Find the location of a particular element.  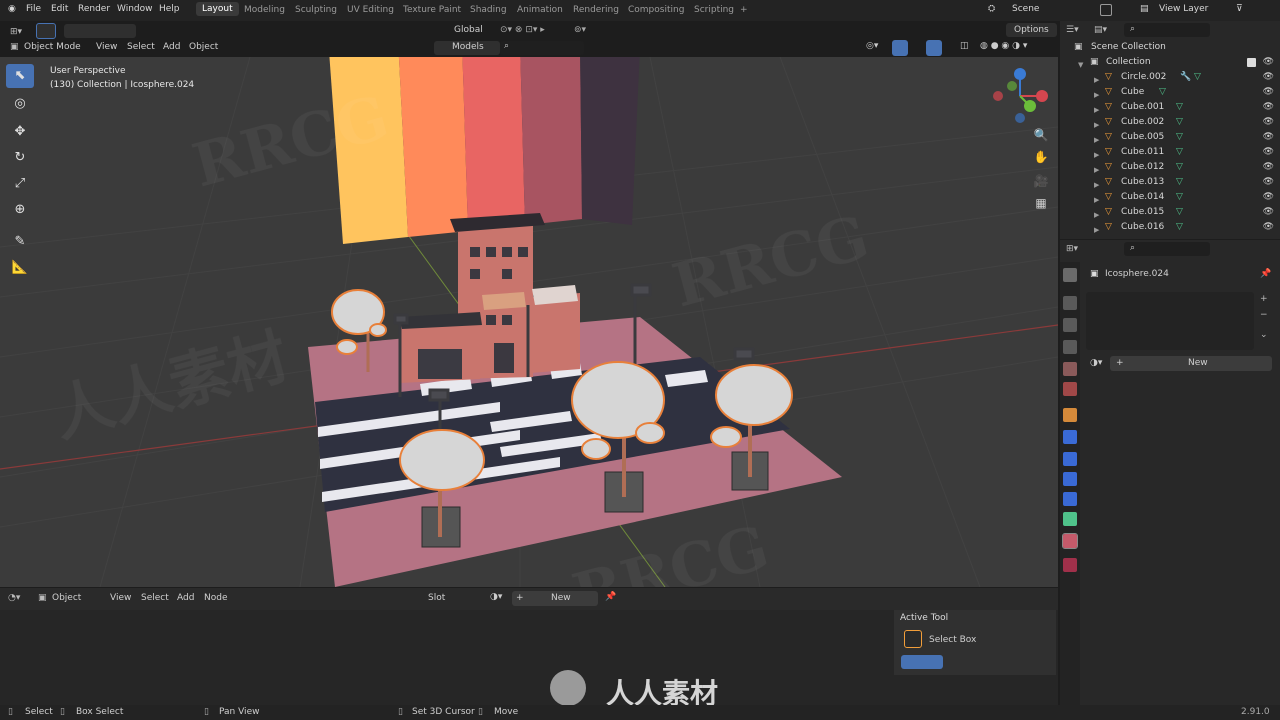

outliner-item: ▶ ▽ Cube ▽ 👁 is located at coordinates (1170, 92).